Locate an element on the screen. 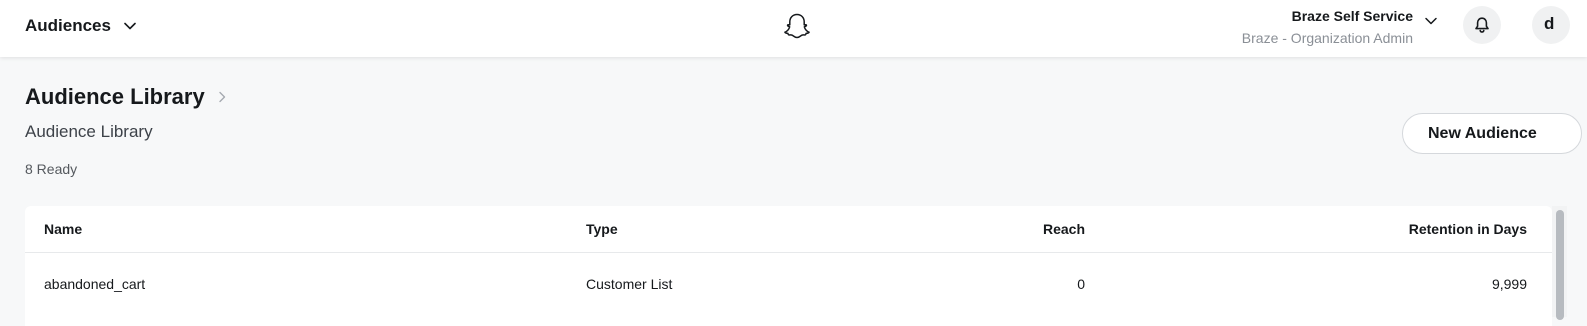 Image resolution: width=1587 pixels, height=326 pixels. cell-retention: 9,999 is located at coordinates (1509, 284).